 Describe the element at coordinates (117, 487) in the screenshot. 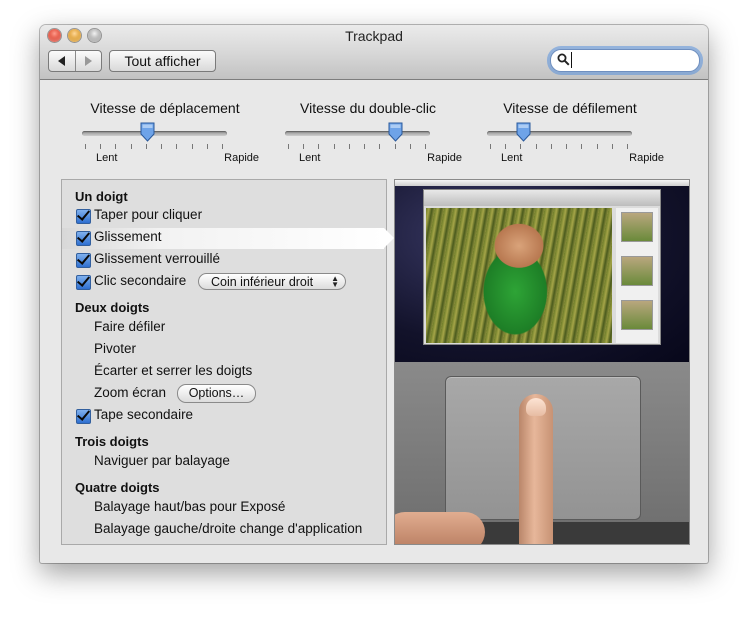

I see `four-fingers-heading: Quatre doigts` at that location.